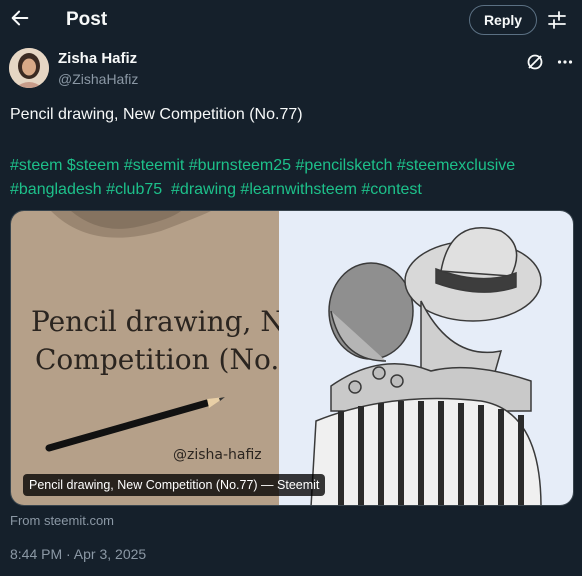 The height and width of the screenshot is (576, 582). What do you see at coordinates (62, 520) in the screenshot?
I see `source-link: From steemit.com` at bounding box center [62, 520].